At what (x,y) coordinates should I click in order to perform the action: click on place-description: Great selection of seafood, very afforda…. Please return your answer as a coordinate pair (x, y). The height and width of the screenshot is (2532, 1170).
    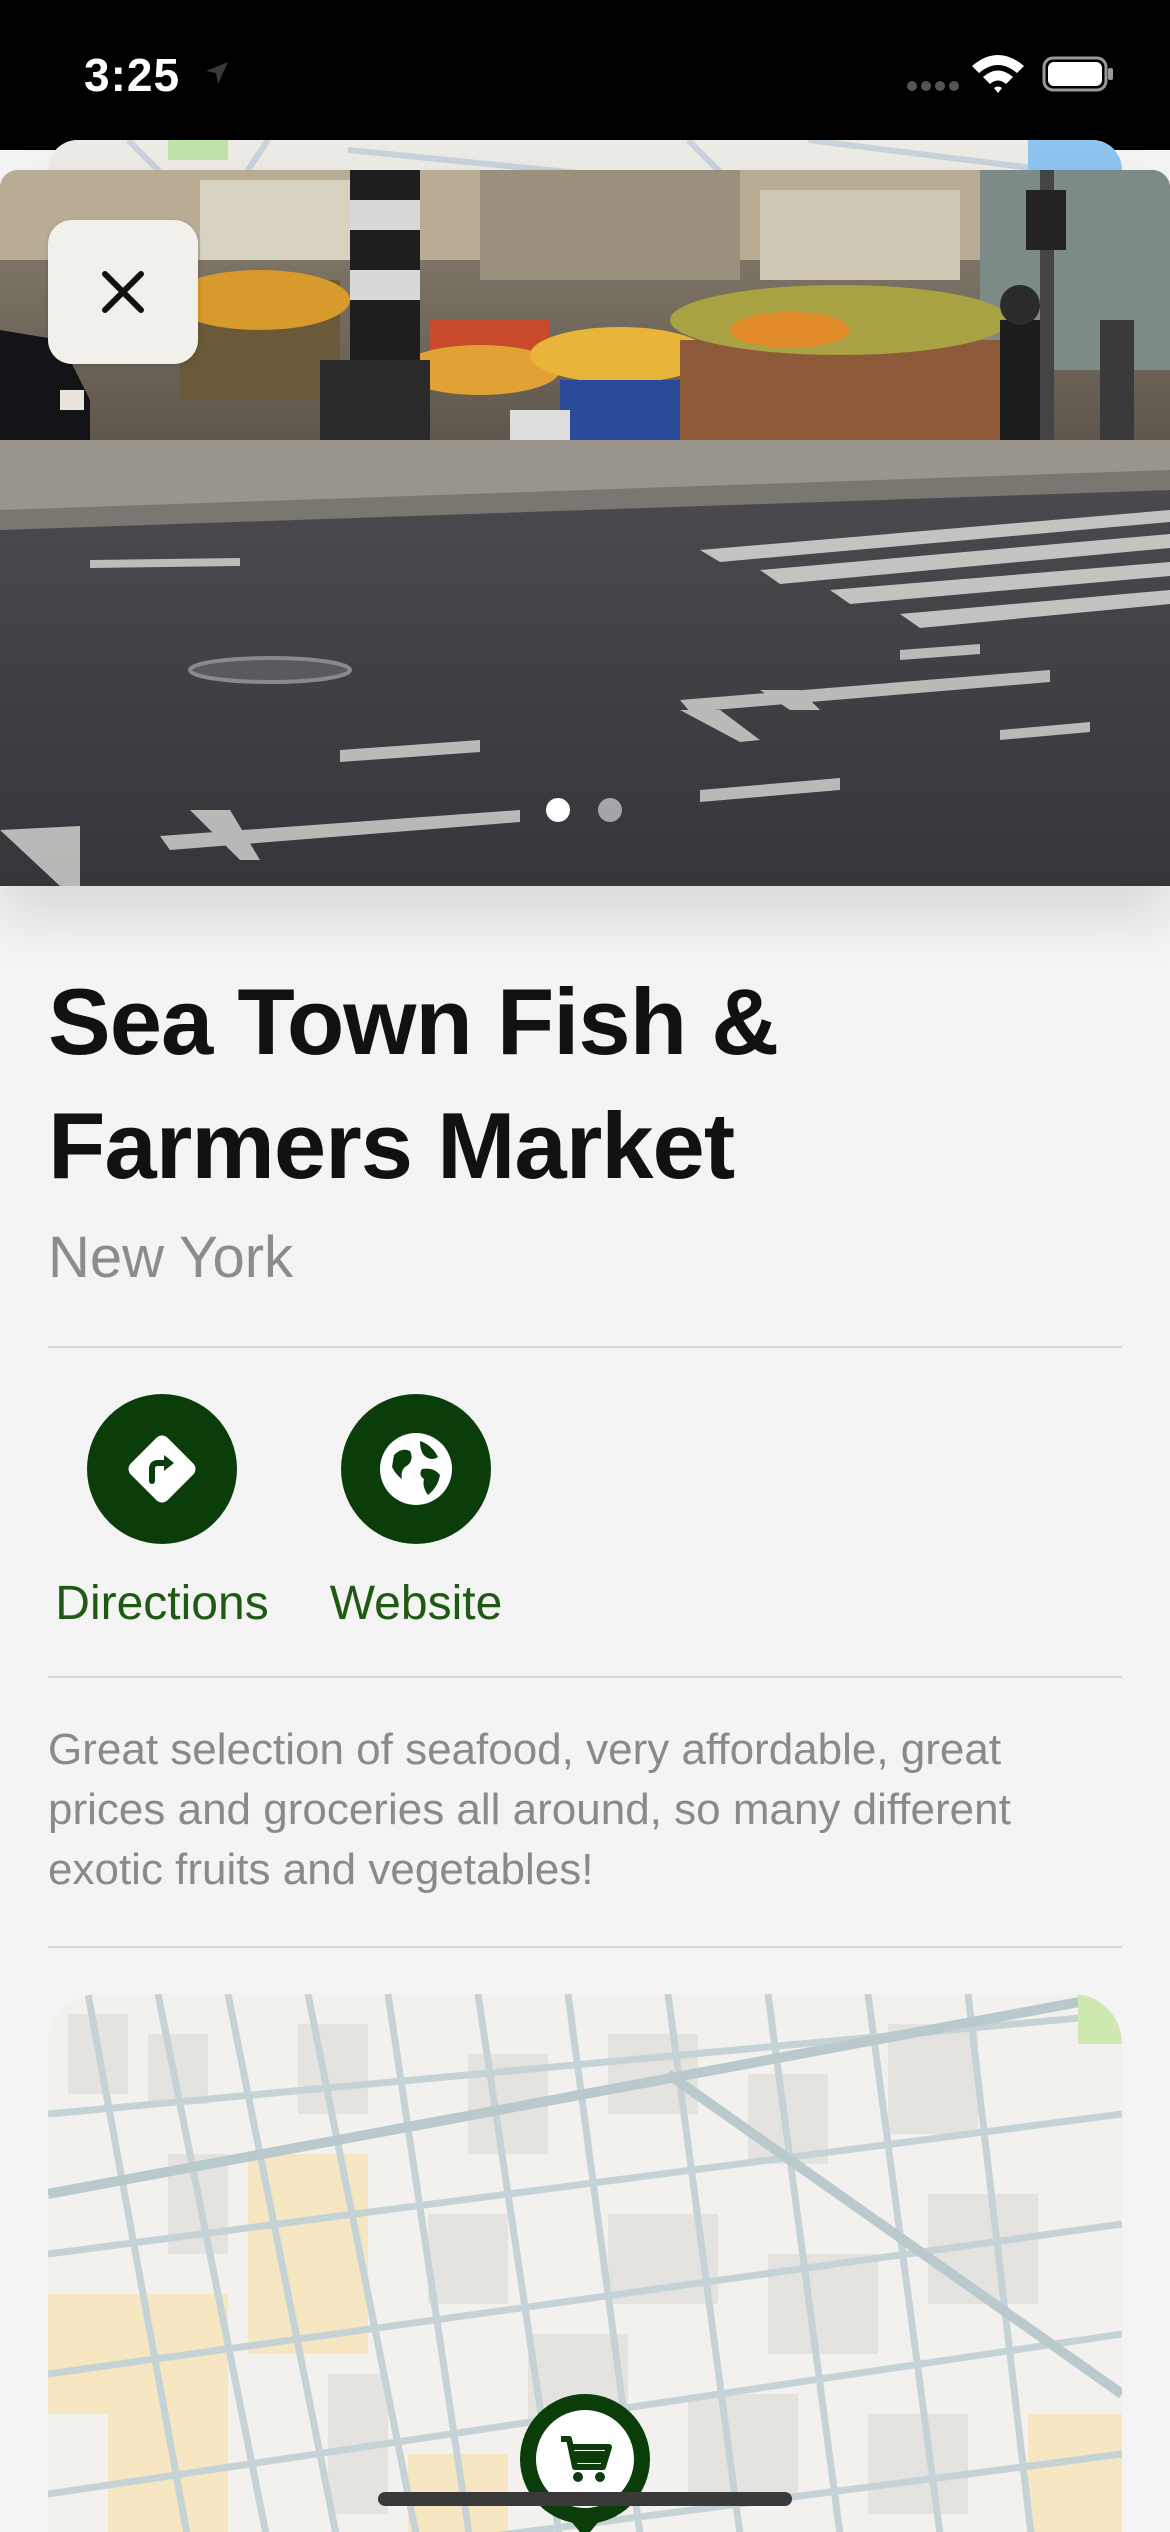
    Looking at the image, I should click on (529, 1809).